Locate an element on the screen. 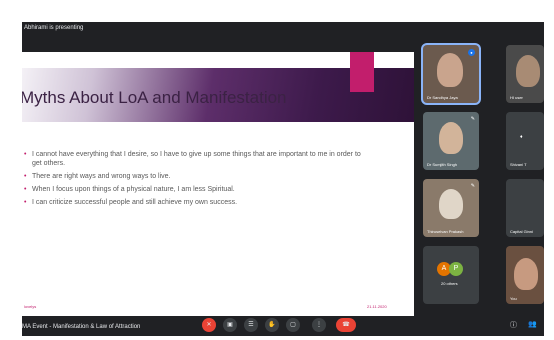 This screenshot has height=340, width=554. participant-tile: HI user is located at coordinates (525, 74).